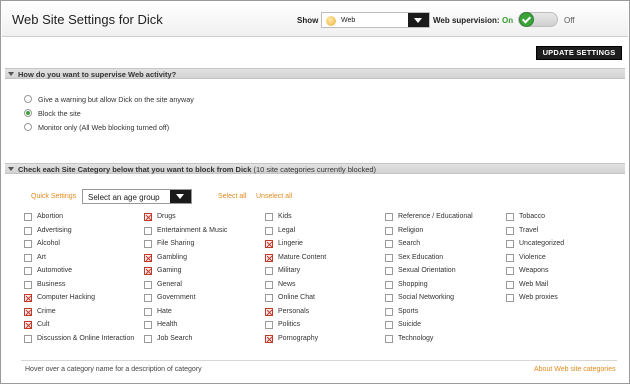 This screenshot has width=630, height=384. I want to click on category-label: Personals, so click(294, 311).